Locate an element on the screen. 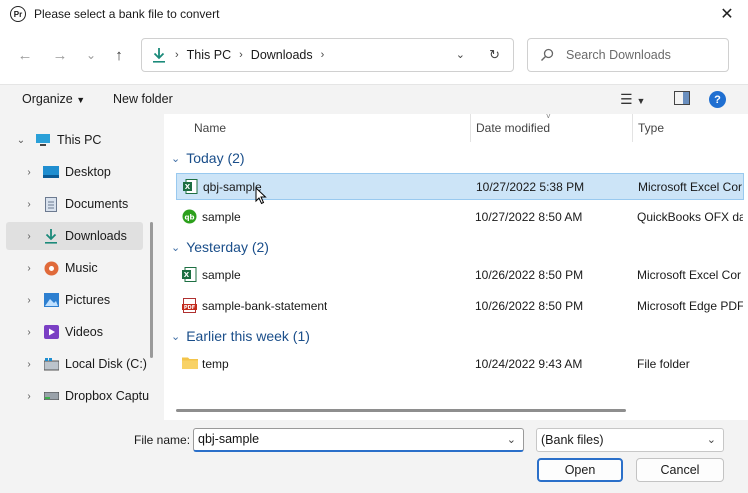 The width and height of the screenshot is (748, 493). tree-item-pictures: › Pictures is located at coordinates (82, 300).